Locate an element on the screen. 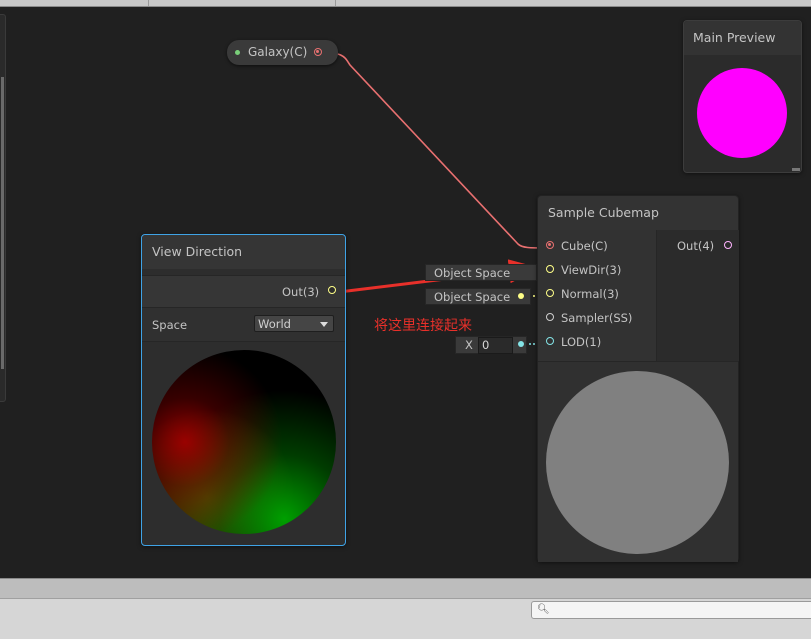  lod-input-port is located at coordinates (550, 341).